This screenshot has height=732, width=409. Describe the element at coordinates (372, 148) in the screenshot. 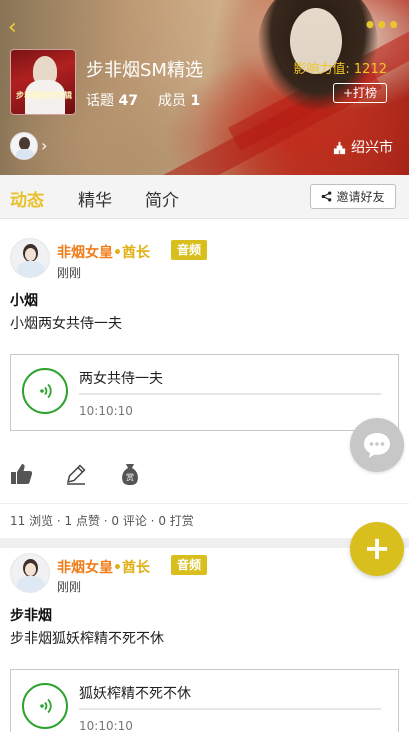

I see `city-name: 绍兴市` at that location.